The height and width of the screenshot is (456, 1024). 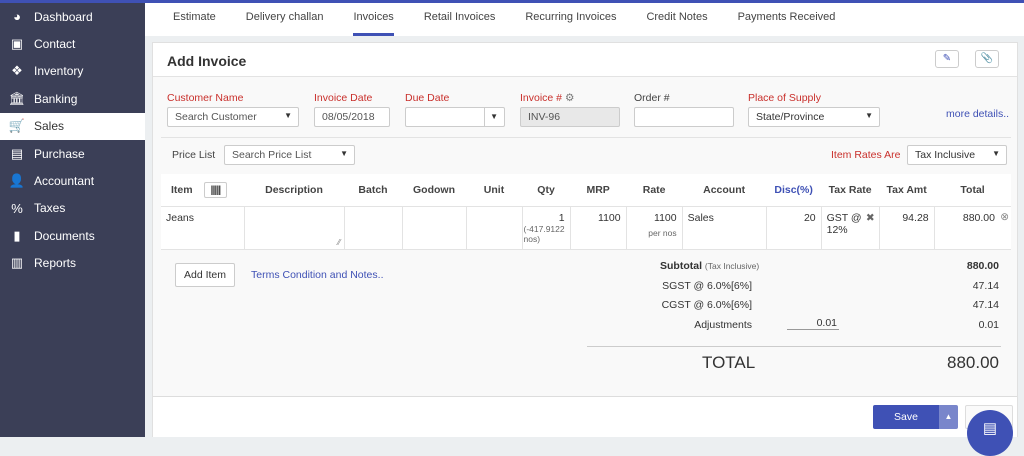 What do you see at coordinates (987, 59) in the screenshot?
I see `attach-button: 📎` at bounding box center [987, 59].